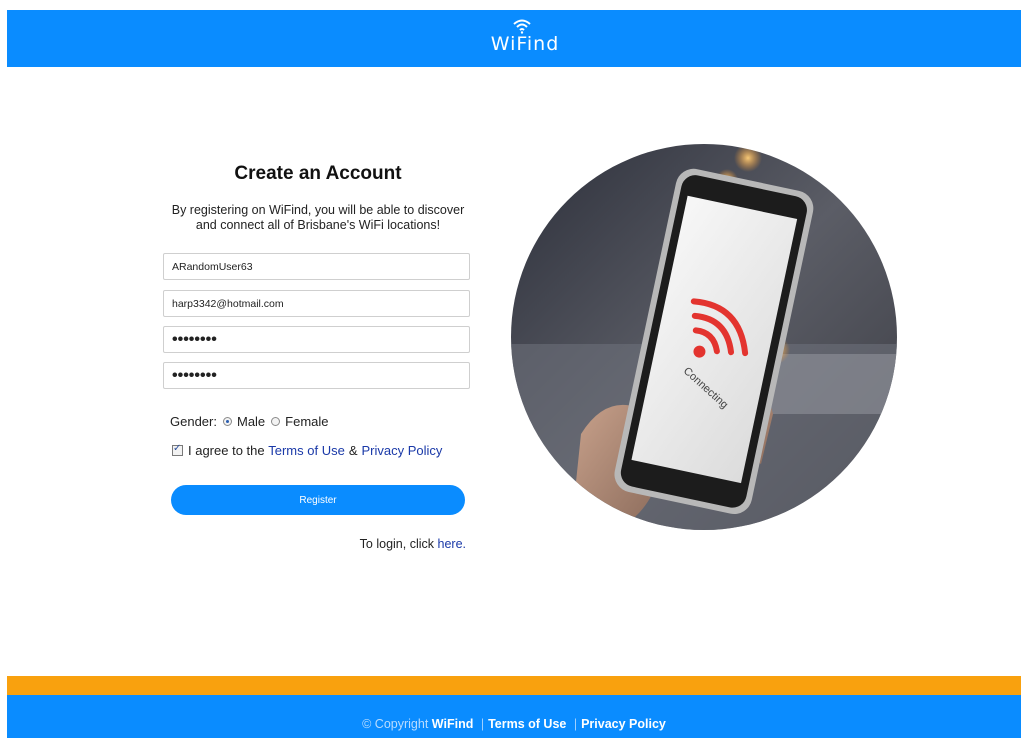 This screenshot has height=738, width=1021. What do you see at coordinates (193, 421) in the screenshot?
I see `gender-label: Gender:` at bounding box center [193, 421].